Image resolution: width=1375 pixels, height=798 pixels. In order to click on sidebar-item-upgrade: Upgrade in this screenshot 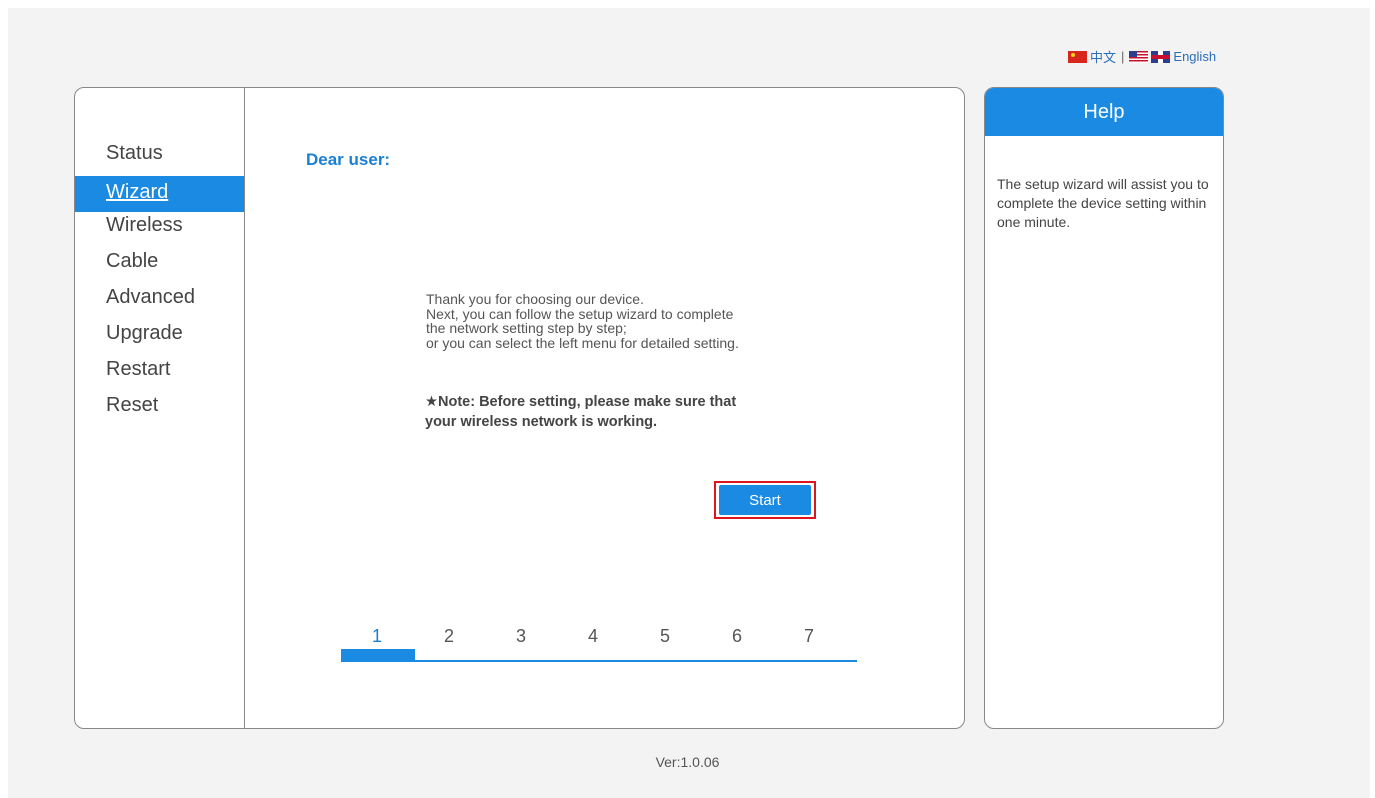, I will do `click(159, 338)`.